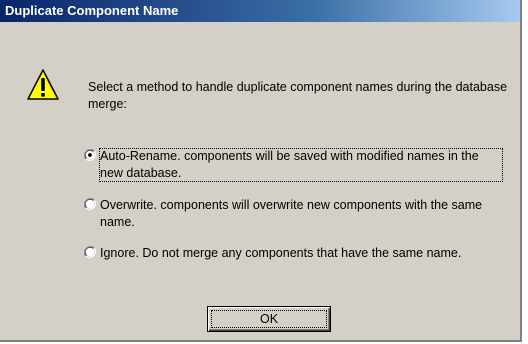 The image size is (528, 344). What do you see at coordinates (260, 11) in the screenshot?
I see `title-bar: Duplicate Component Name` at bounding box center [260, 11].